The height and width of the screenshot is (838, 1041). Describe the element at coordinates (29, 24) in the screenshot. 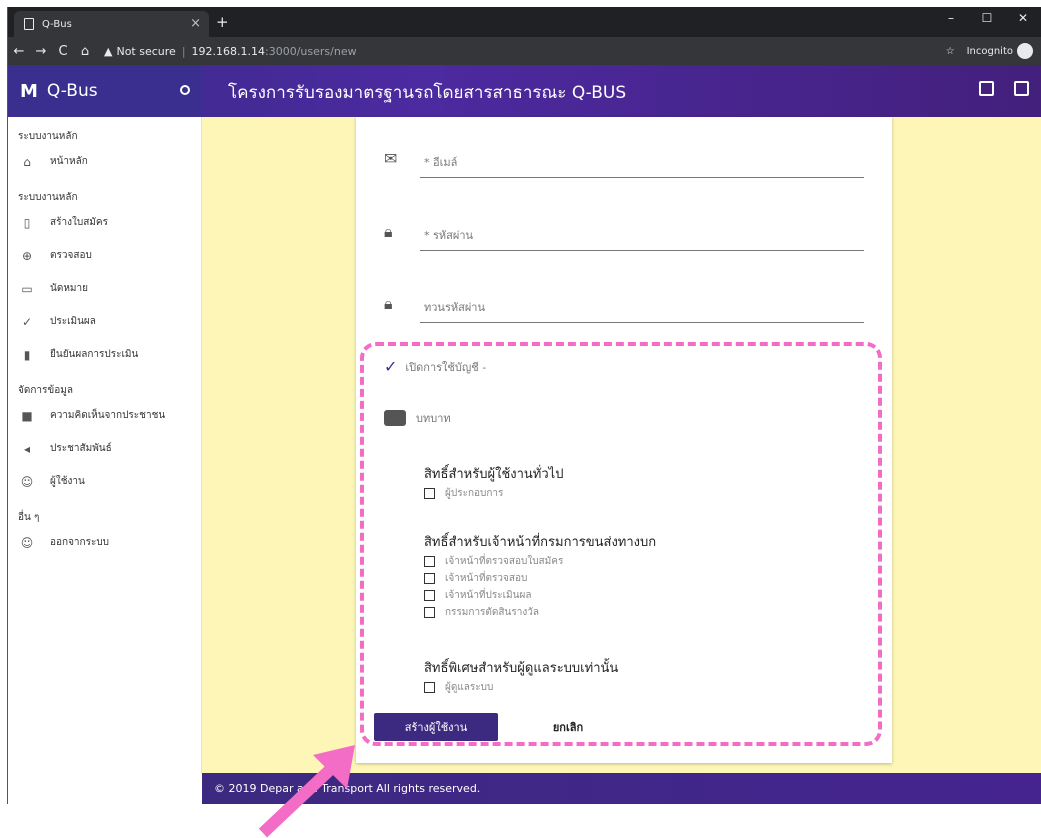

I see `page-icon` at that location.